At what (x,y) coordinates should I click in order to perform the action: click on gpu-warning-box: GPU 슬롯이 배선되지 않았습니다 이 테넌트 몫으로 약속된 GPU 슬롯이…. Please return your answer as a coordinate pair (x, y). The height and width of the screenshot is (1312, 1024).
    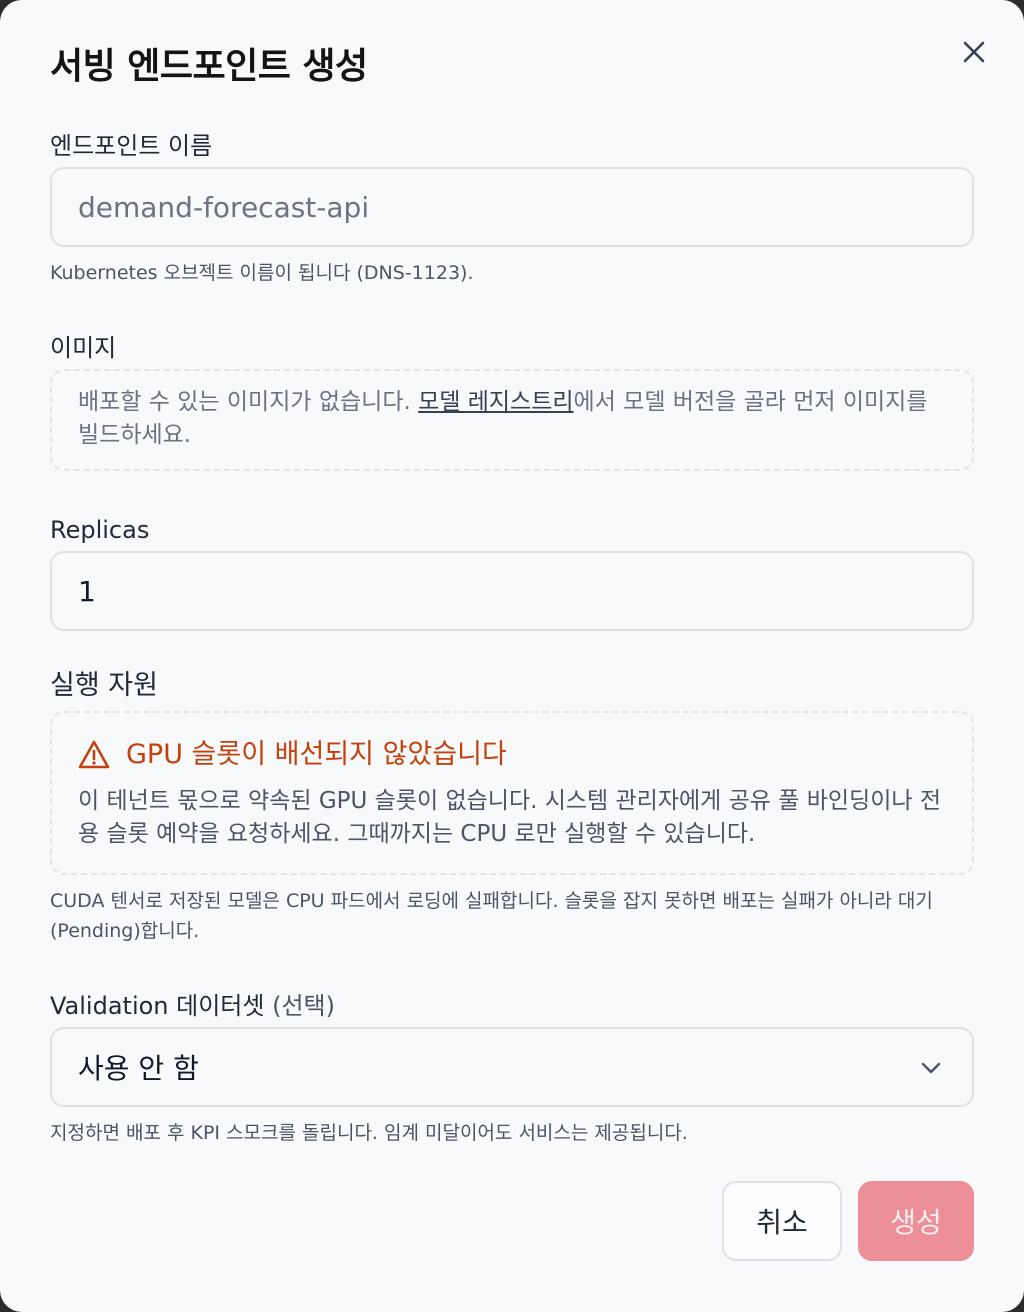
    Looking at the image, I should click on (512, 793).